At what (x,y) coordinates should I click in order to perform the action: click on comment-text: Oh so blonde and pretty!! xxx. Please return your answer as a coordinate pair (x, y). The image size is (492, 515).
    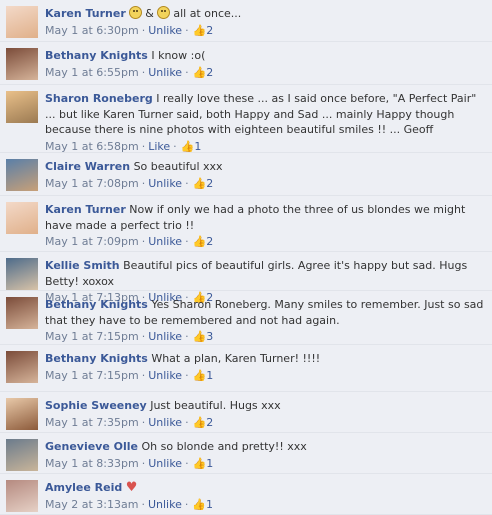
    Looking at the image, I should click on (224, 446).